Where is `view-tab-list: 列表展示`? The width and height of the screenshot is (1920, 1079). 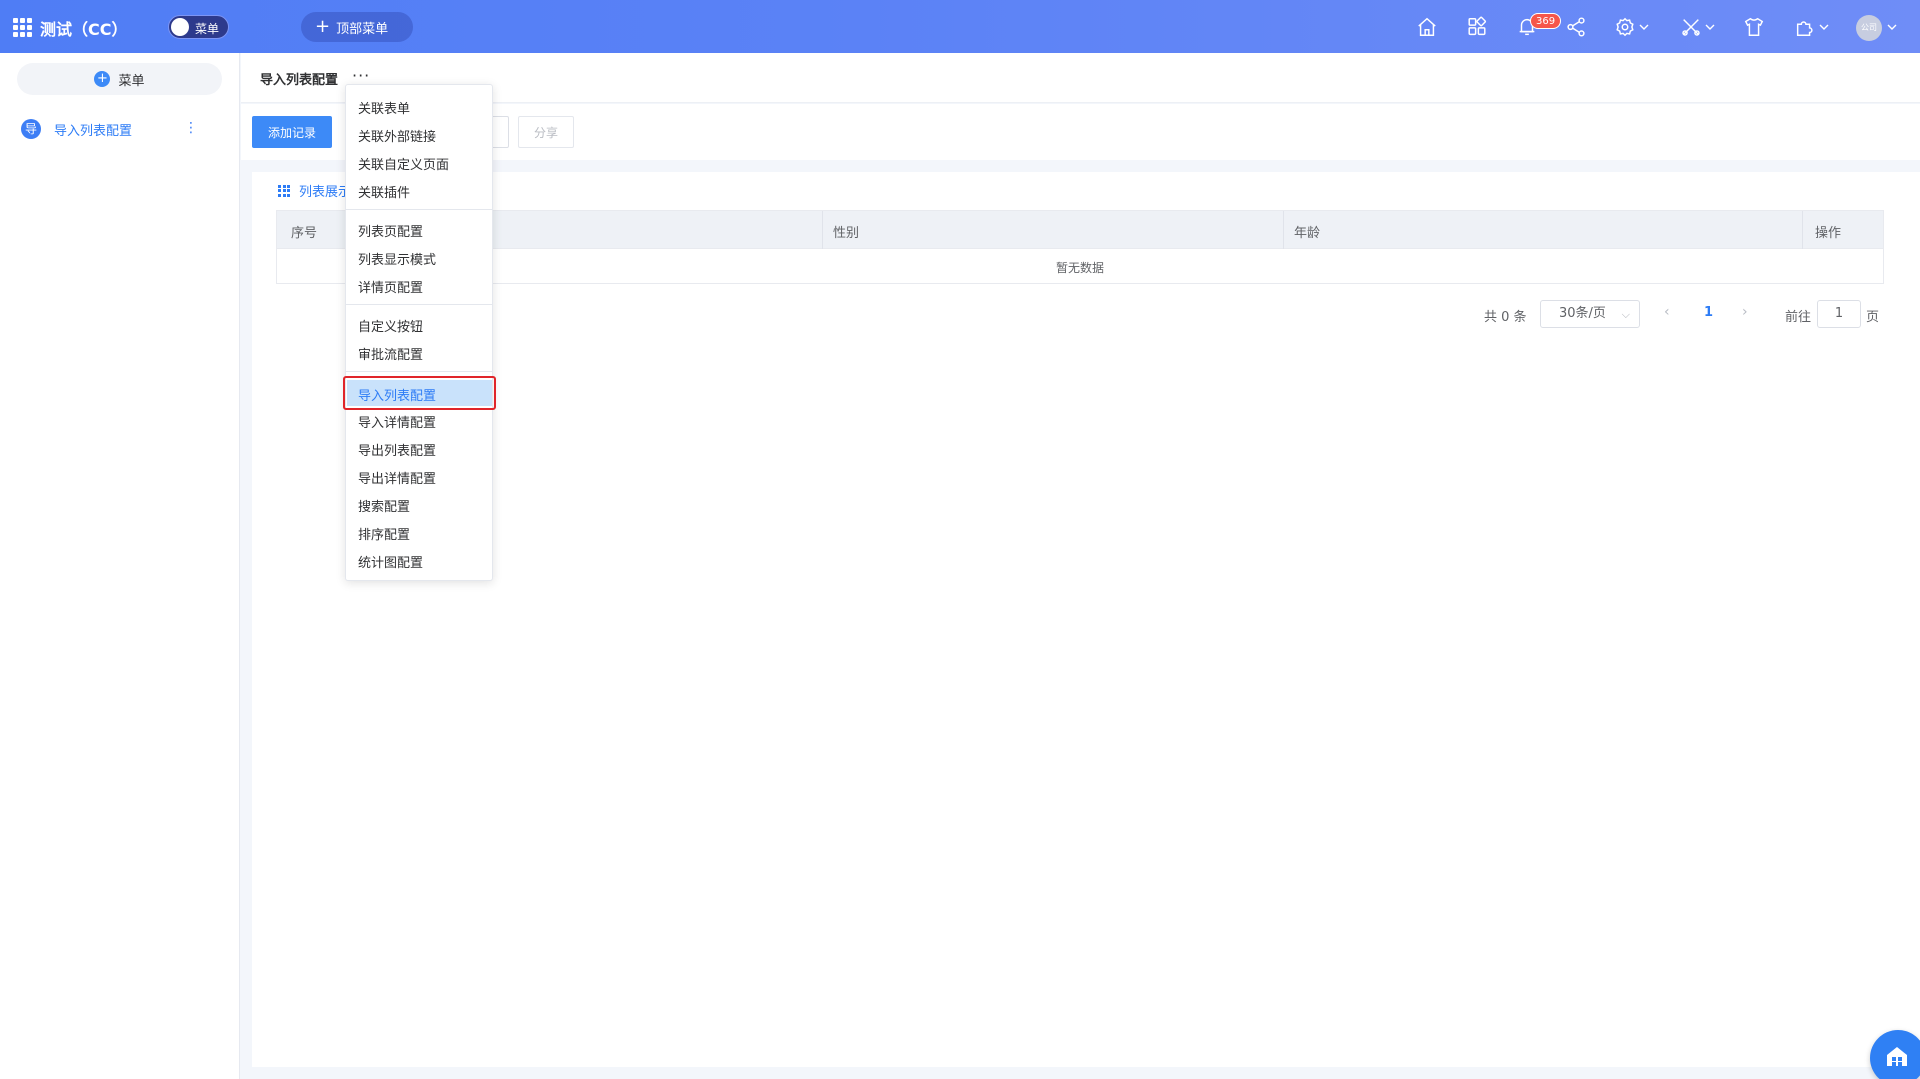
view-tab-list: 列表展示 is located at coordinates (314, 190).